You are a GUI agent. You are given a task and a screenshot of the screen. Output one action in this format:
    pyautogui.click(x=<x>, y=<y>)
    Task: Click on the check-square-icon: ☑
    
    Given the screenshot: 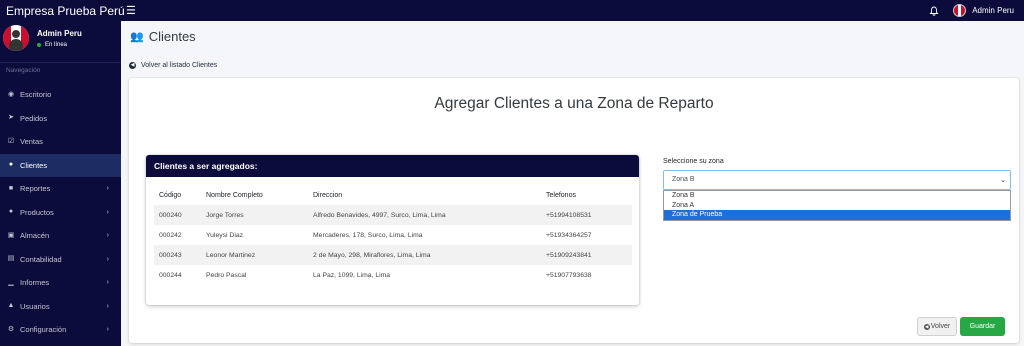 What is the action you would take?
    pyautogui.click(x=11, y=141)
    